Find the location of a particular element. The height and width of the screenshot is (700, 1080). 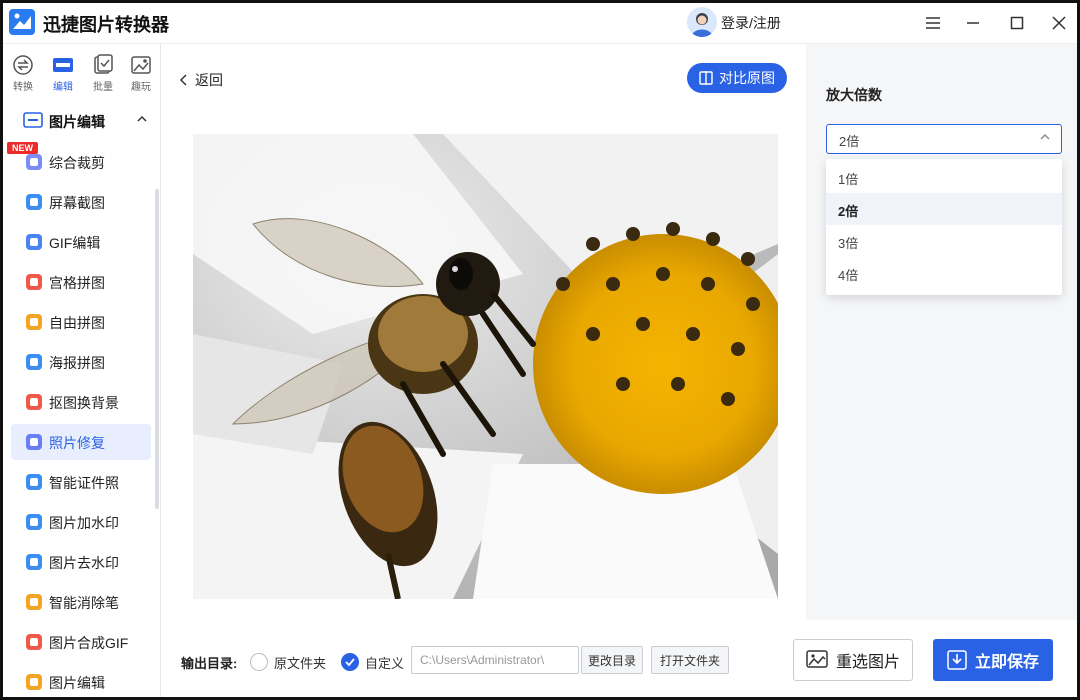

id-photo-icon is located at coordinates (34, 482).